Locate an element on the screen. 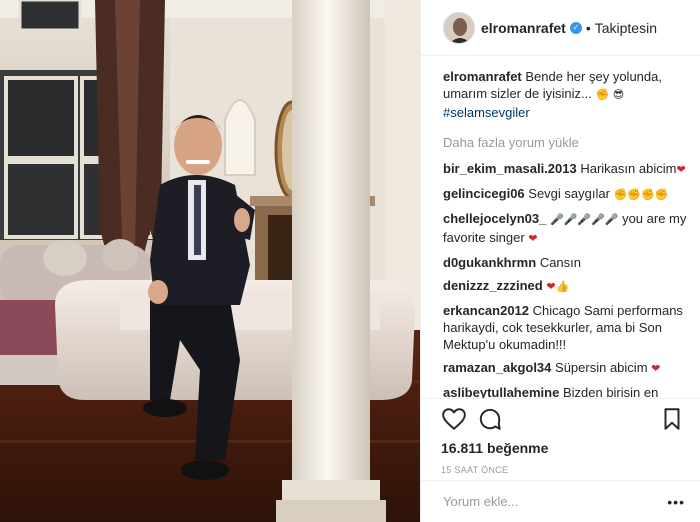 The width and height of the screenshot is (700, 522). caption-hashtag-link: #selamsevgiler is located at coordinates (486, 112).